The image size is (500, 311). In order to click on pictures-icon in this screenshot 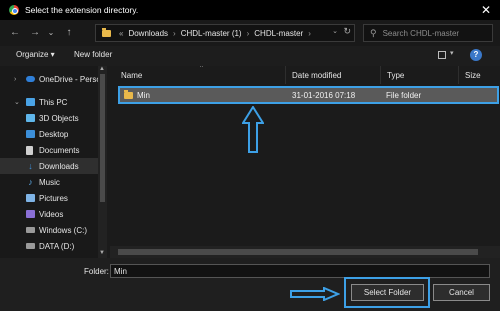, I will do `click(30, 198)`.